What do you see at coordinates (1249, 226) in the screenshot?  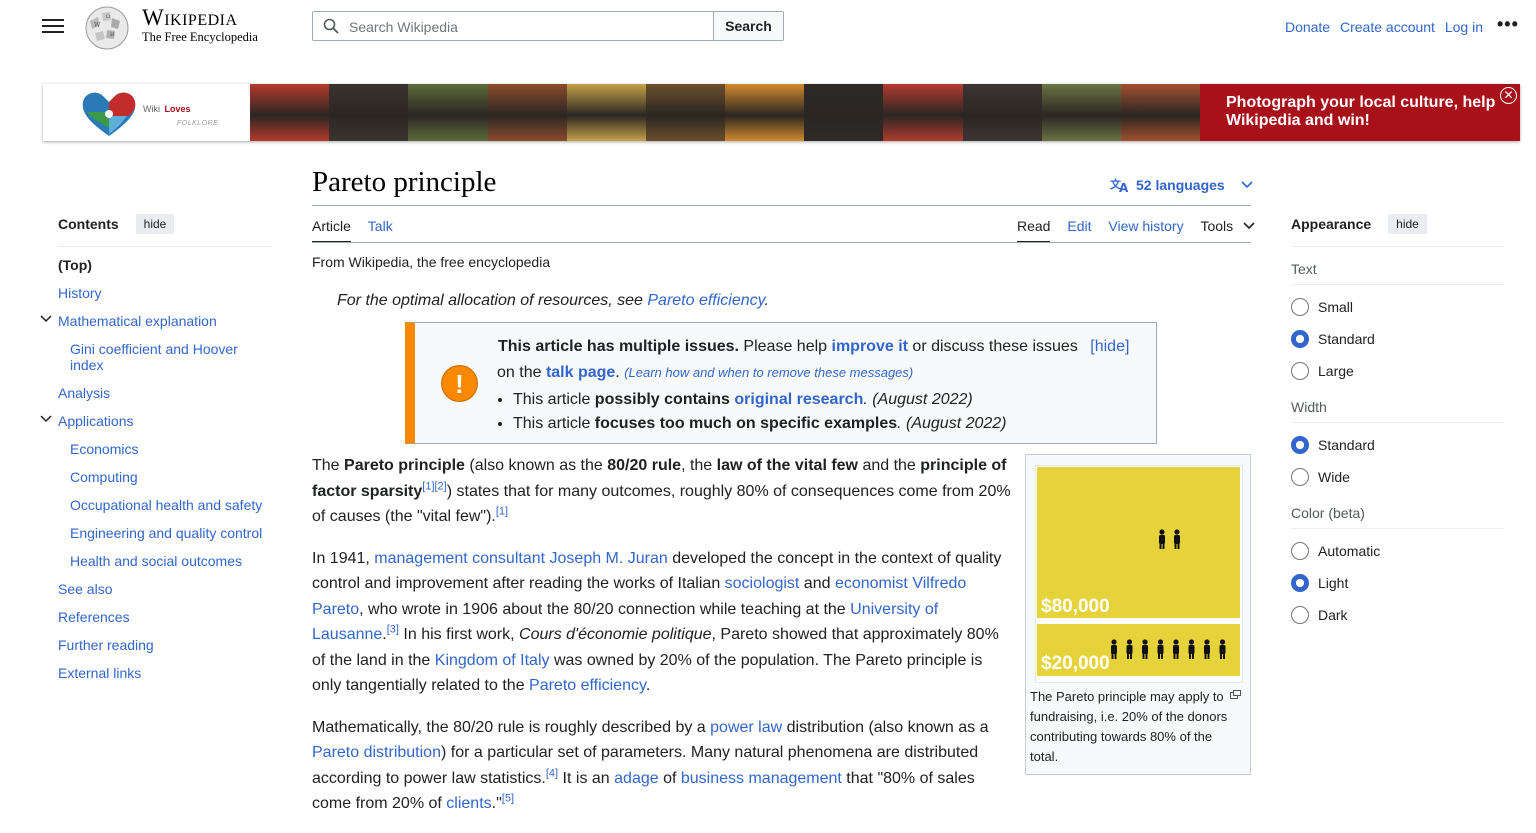 I see `tools-chevron-down-icon` at bounding box center [1249, 226].